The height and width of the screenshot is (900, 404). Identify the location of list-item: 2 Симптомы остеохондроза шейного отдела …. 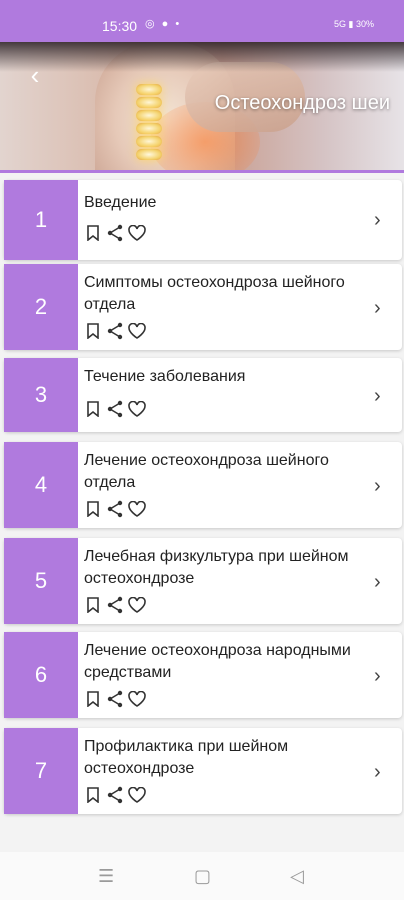
(203, 307).